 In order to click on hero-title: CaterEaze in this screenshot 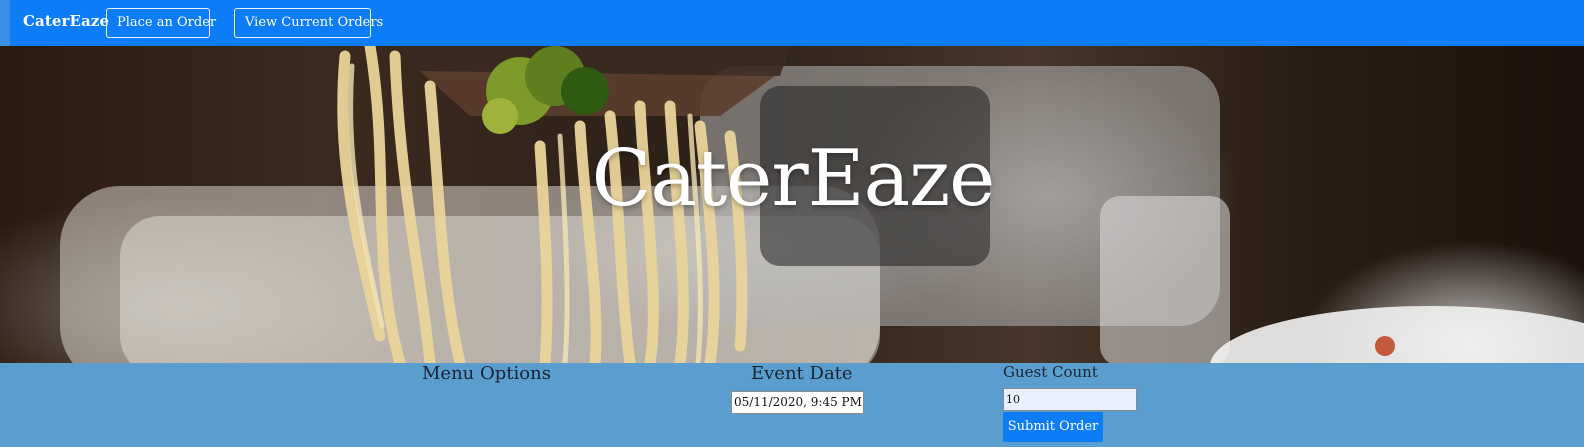, I will do `click(793, 179)`.